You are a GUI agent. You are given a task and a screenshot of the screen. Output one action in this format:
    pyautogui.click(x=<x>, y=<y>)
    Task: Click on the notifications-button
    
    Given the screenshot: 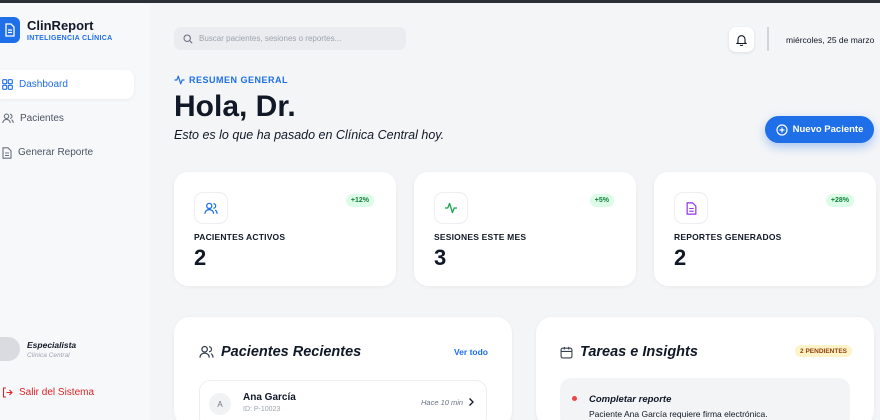 What is the action you would take?
    pyautogui.click(x=741, y=39)
    